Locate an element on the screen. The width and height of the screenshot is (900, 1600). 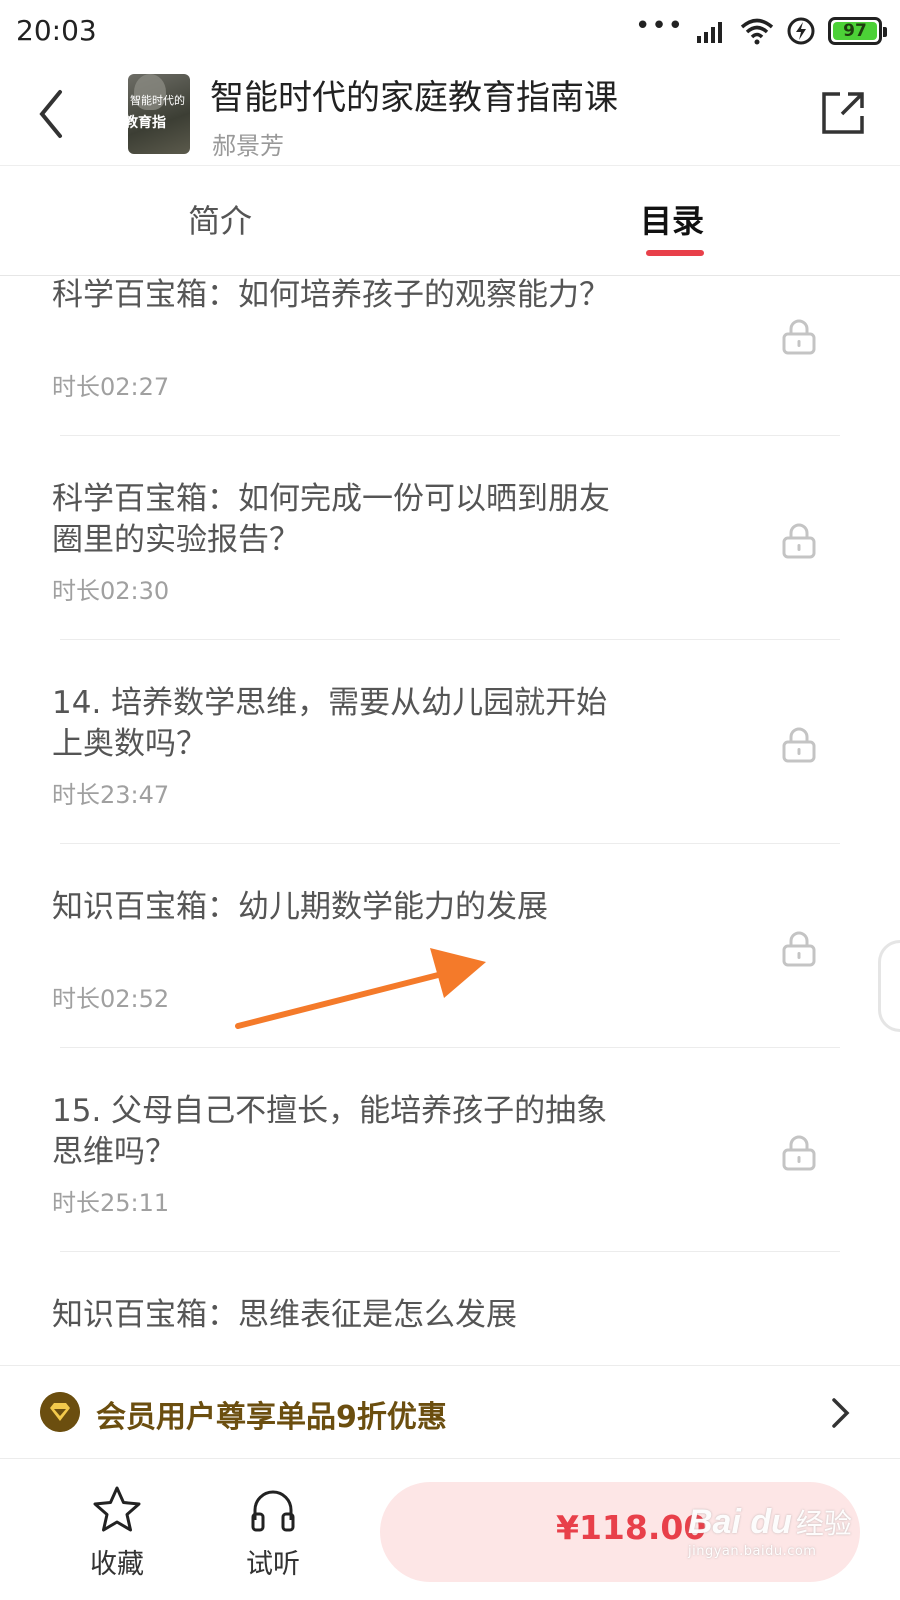
lesson-duration: 时长23:47 is located at coordinates (111, 795).